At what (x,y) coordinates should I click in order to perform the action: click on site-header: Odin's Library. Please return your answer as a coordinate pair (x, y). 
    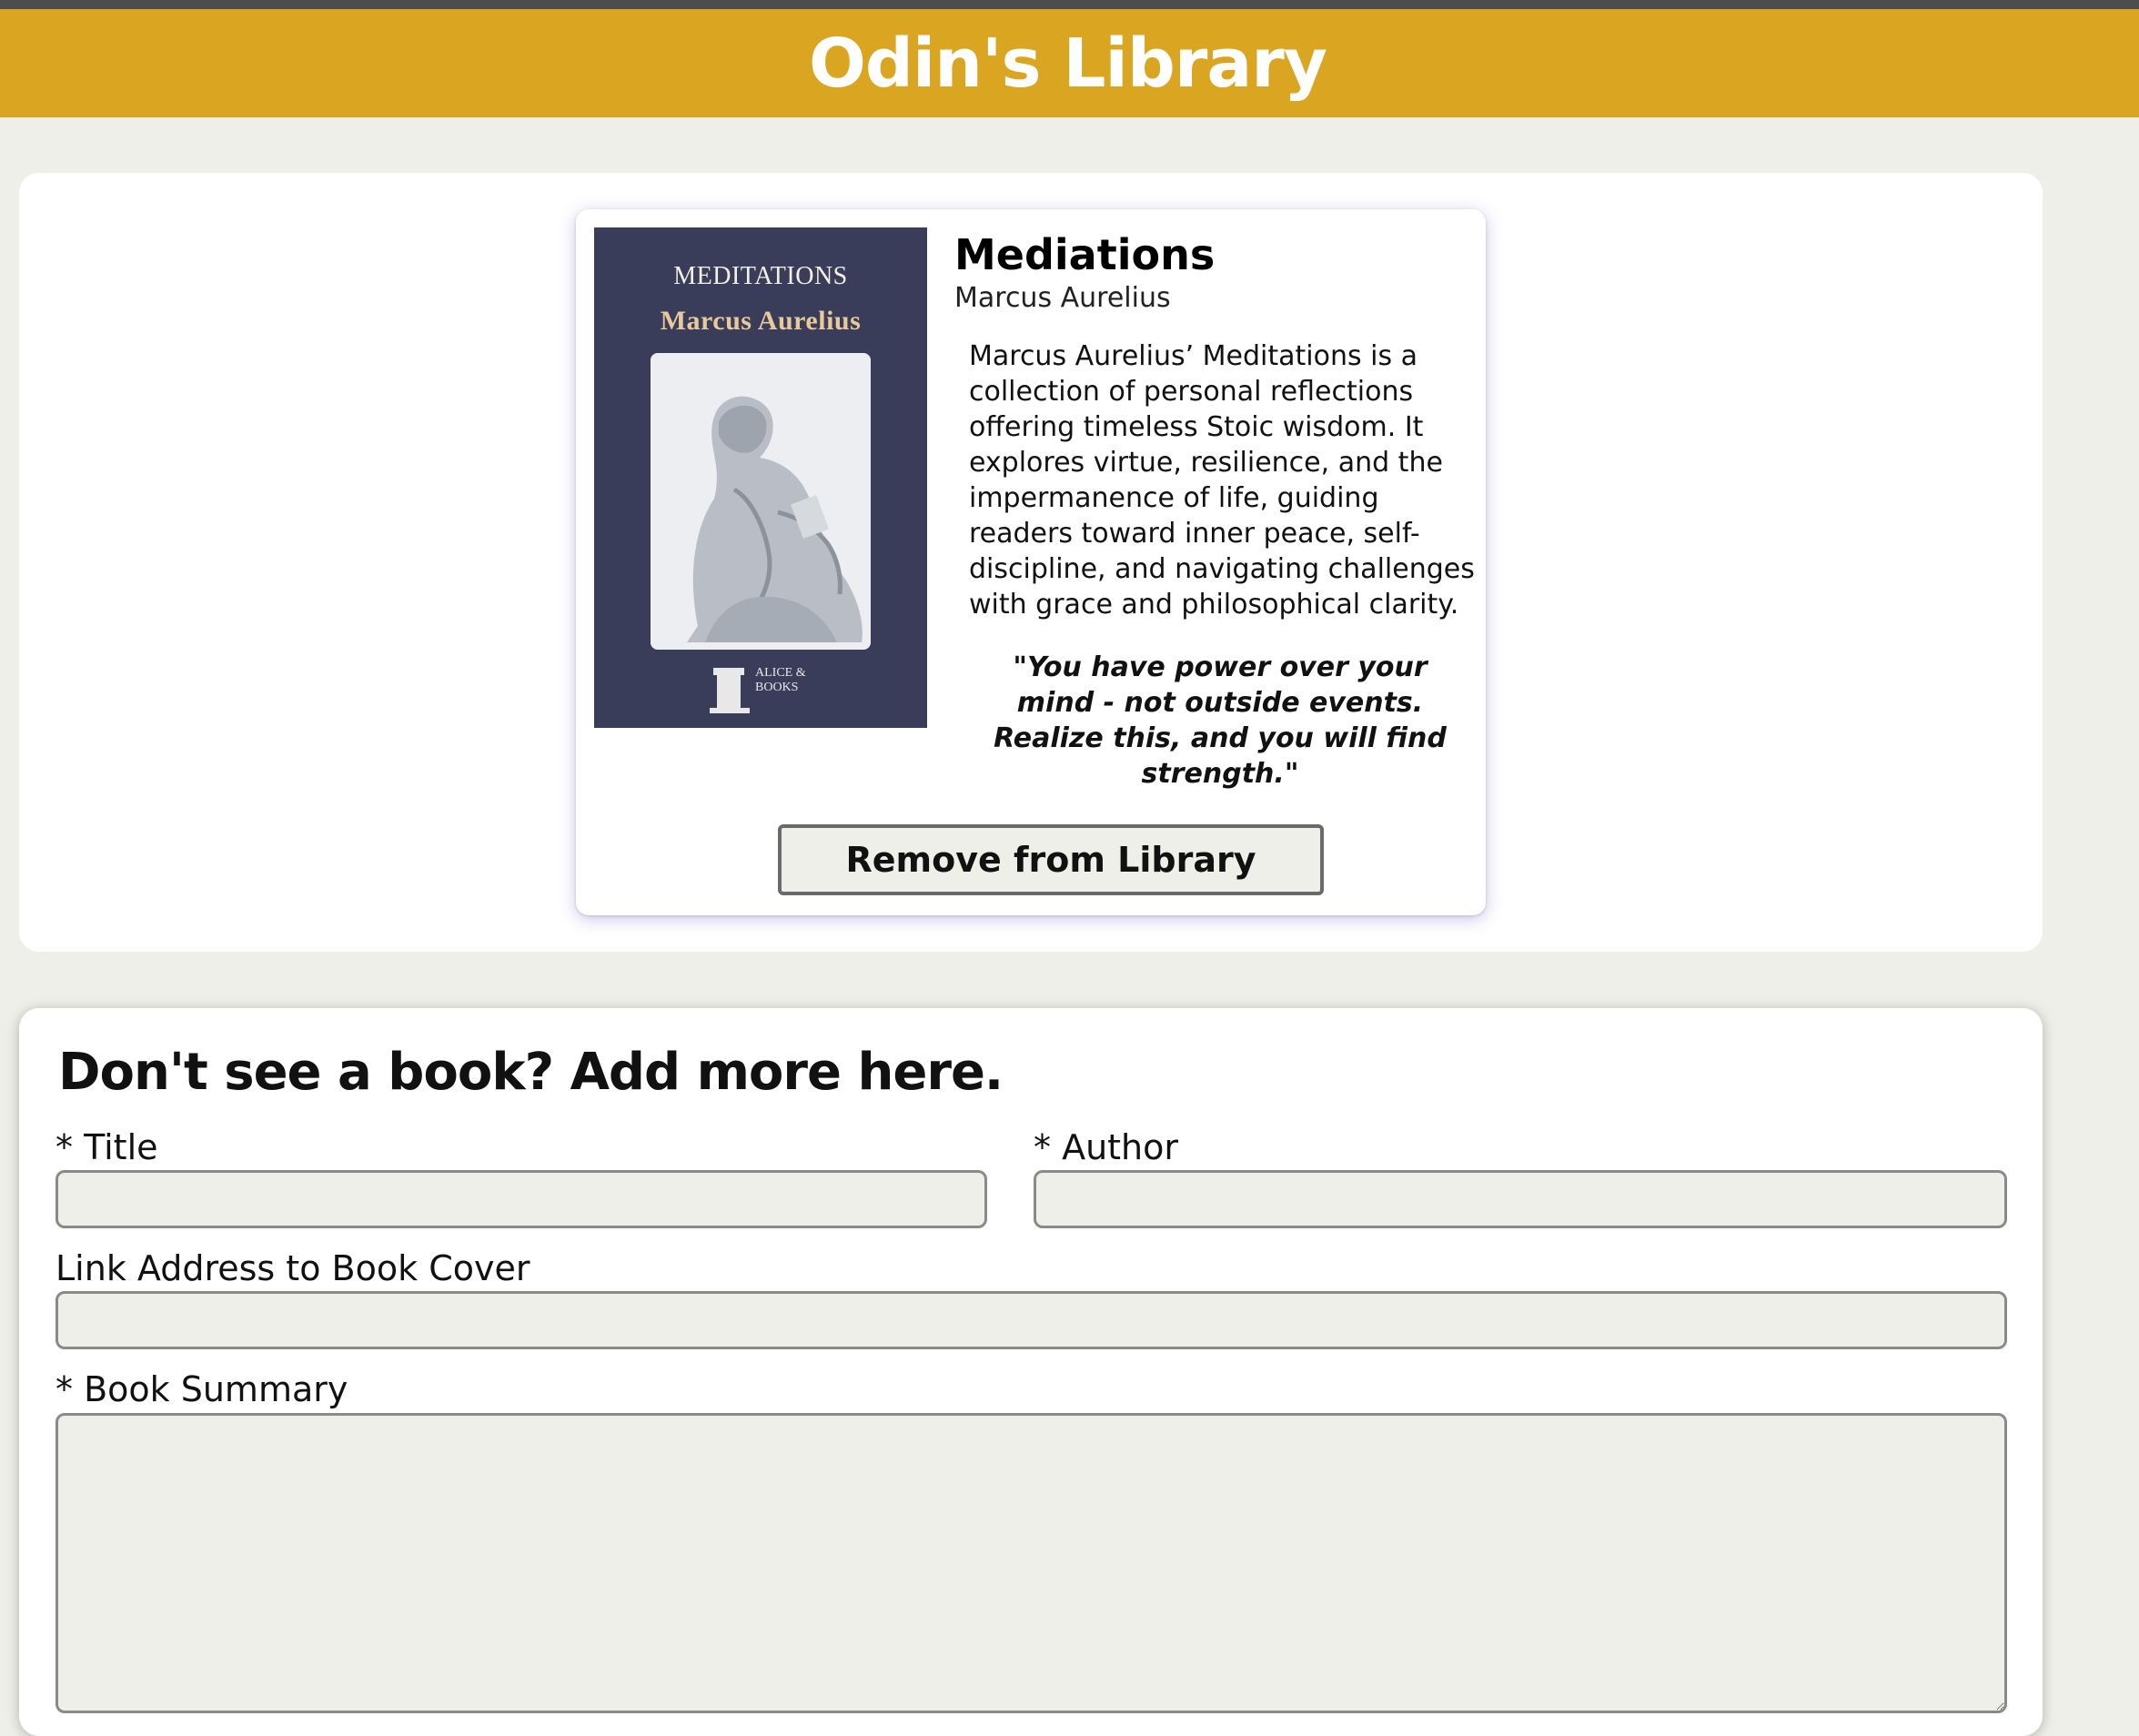
    Looking at the image, I should click on (1069, 63).